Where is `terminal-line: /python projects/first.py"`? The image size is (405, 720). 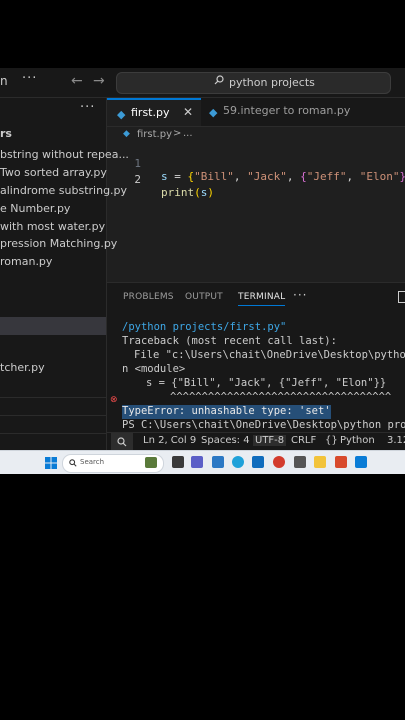 terminal-line: /python projects/first.py" is located at coordinates (204, 327).